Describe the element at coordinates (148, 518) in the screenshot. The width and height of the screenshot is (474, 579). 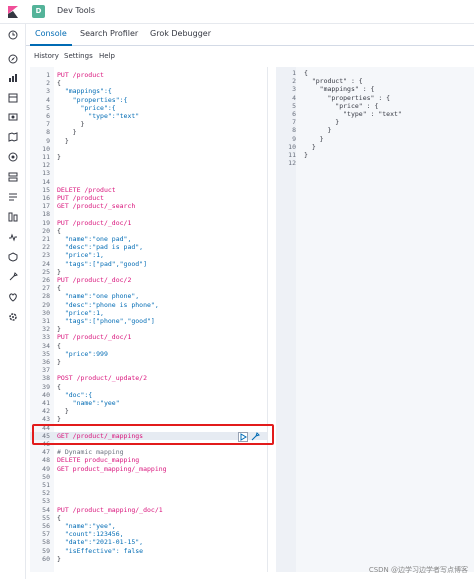
I see `editor-line: 55 {` at that location.